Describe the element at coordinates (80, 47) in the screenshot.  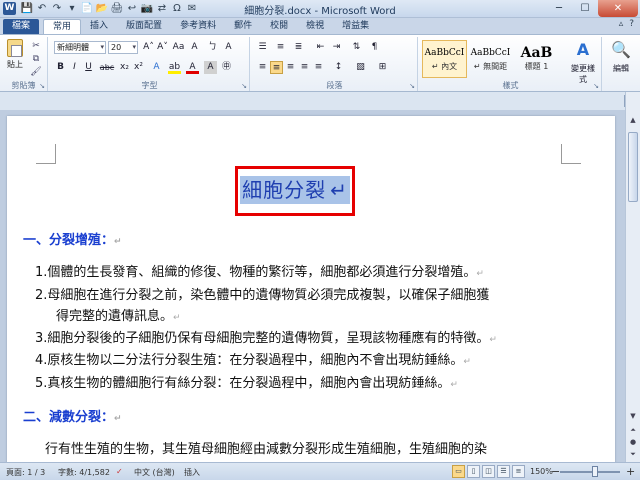
I see `font-name-combo: 新細明體 ▾` at that location.